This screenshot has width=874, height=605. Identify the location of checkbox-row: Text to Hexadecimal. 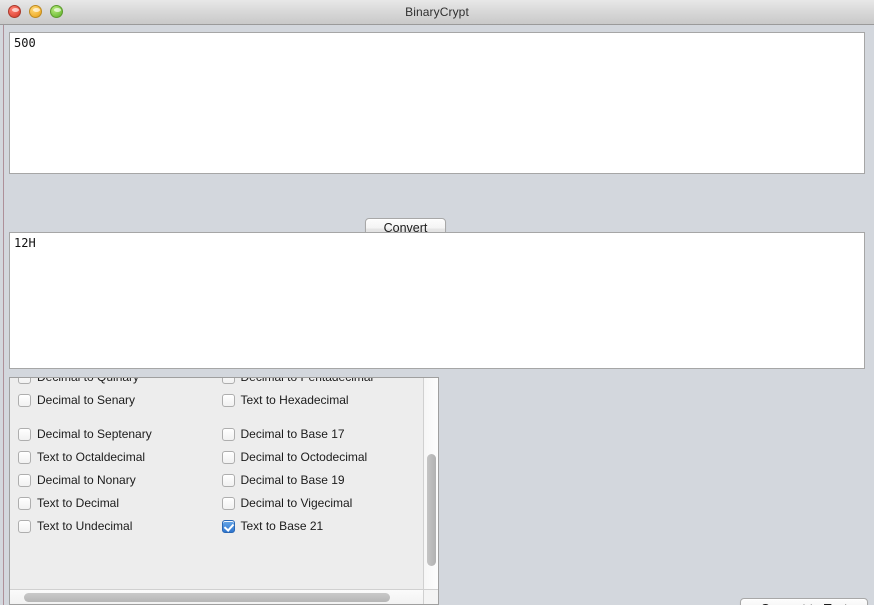
(323, 400).